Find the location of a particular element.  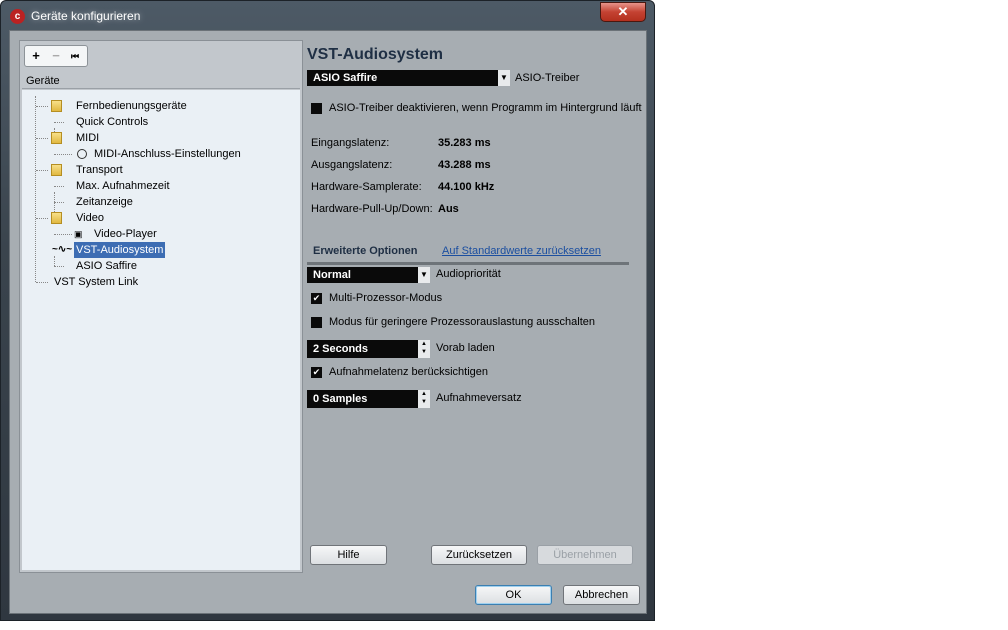

input-latency-value: 35.283 ms is located at coordinates (464, 143).